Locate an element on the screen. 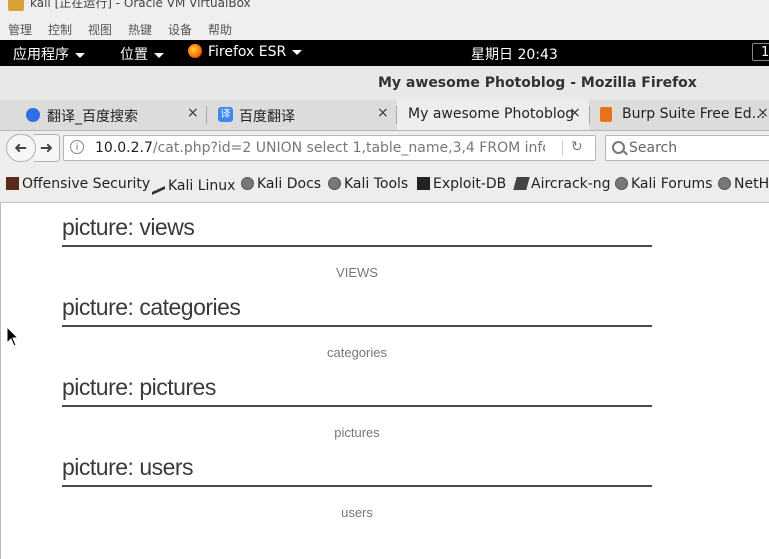  bookmark-offensive-security: Offensive Security is located at coordinates (78, 184).